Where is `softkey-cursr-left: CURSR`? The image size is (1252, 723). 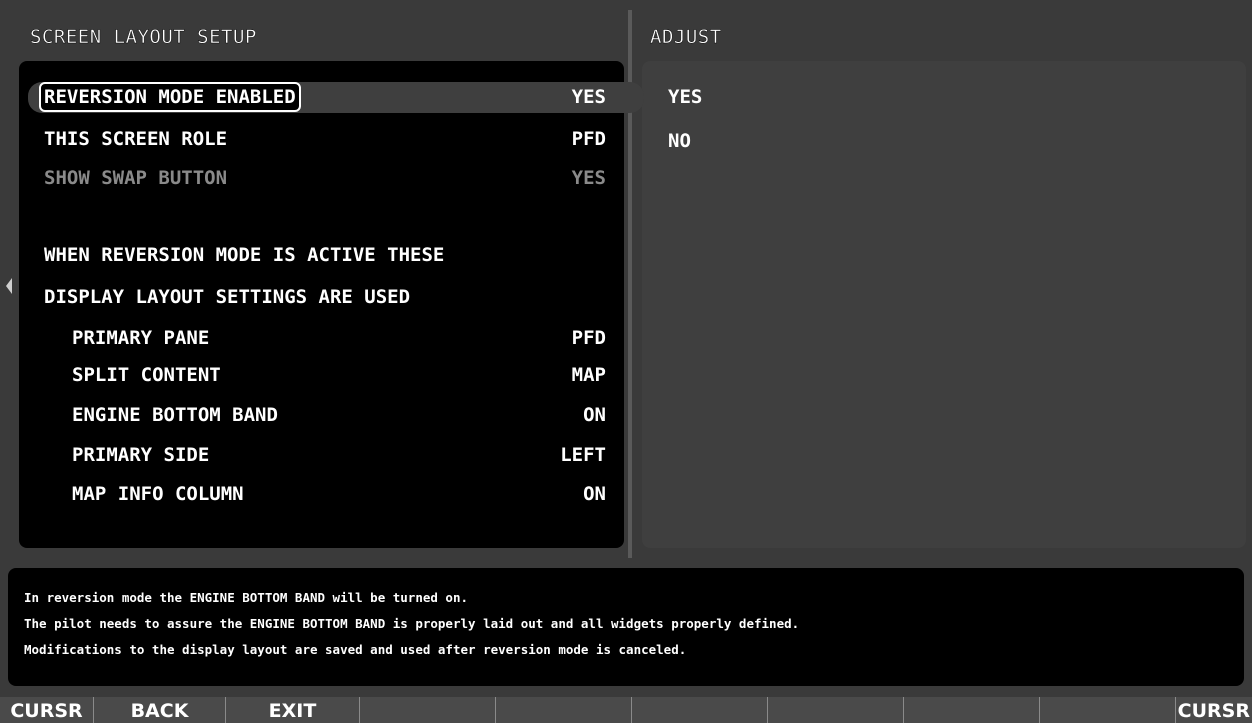 softkey-cursr-left: CURSR is located at coordinates (47, 710).